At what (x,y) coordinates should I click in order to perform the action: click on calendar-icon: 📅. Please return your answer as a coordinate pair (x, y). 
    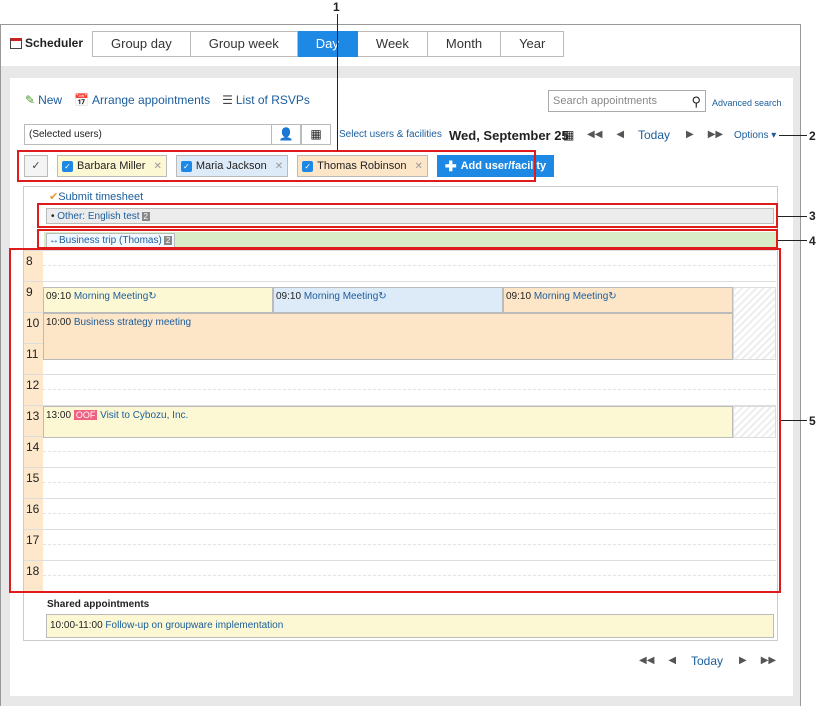
    Looking at the image, I should click on (82, 100).